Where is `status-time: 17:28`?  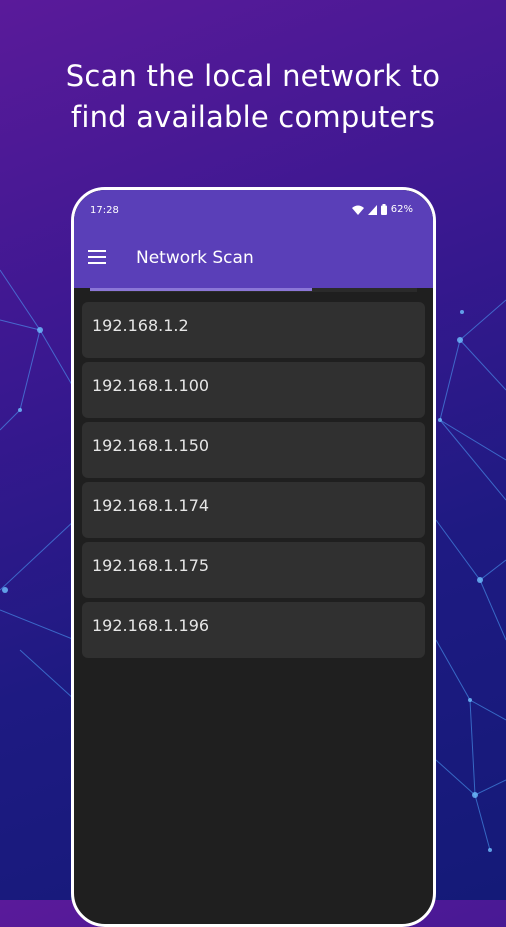 status-time: 17:28 is located at coordinates (104, 210).